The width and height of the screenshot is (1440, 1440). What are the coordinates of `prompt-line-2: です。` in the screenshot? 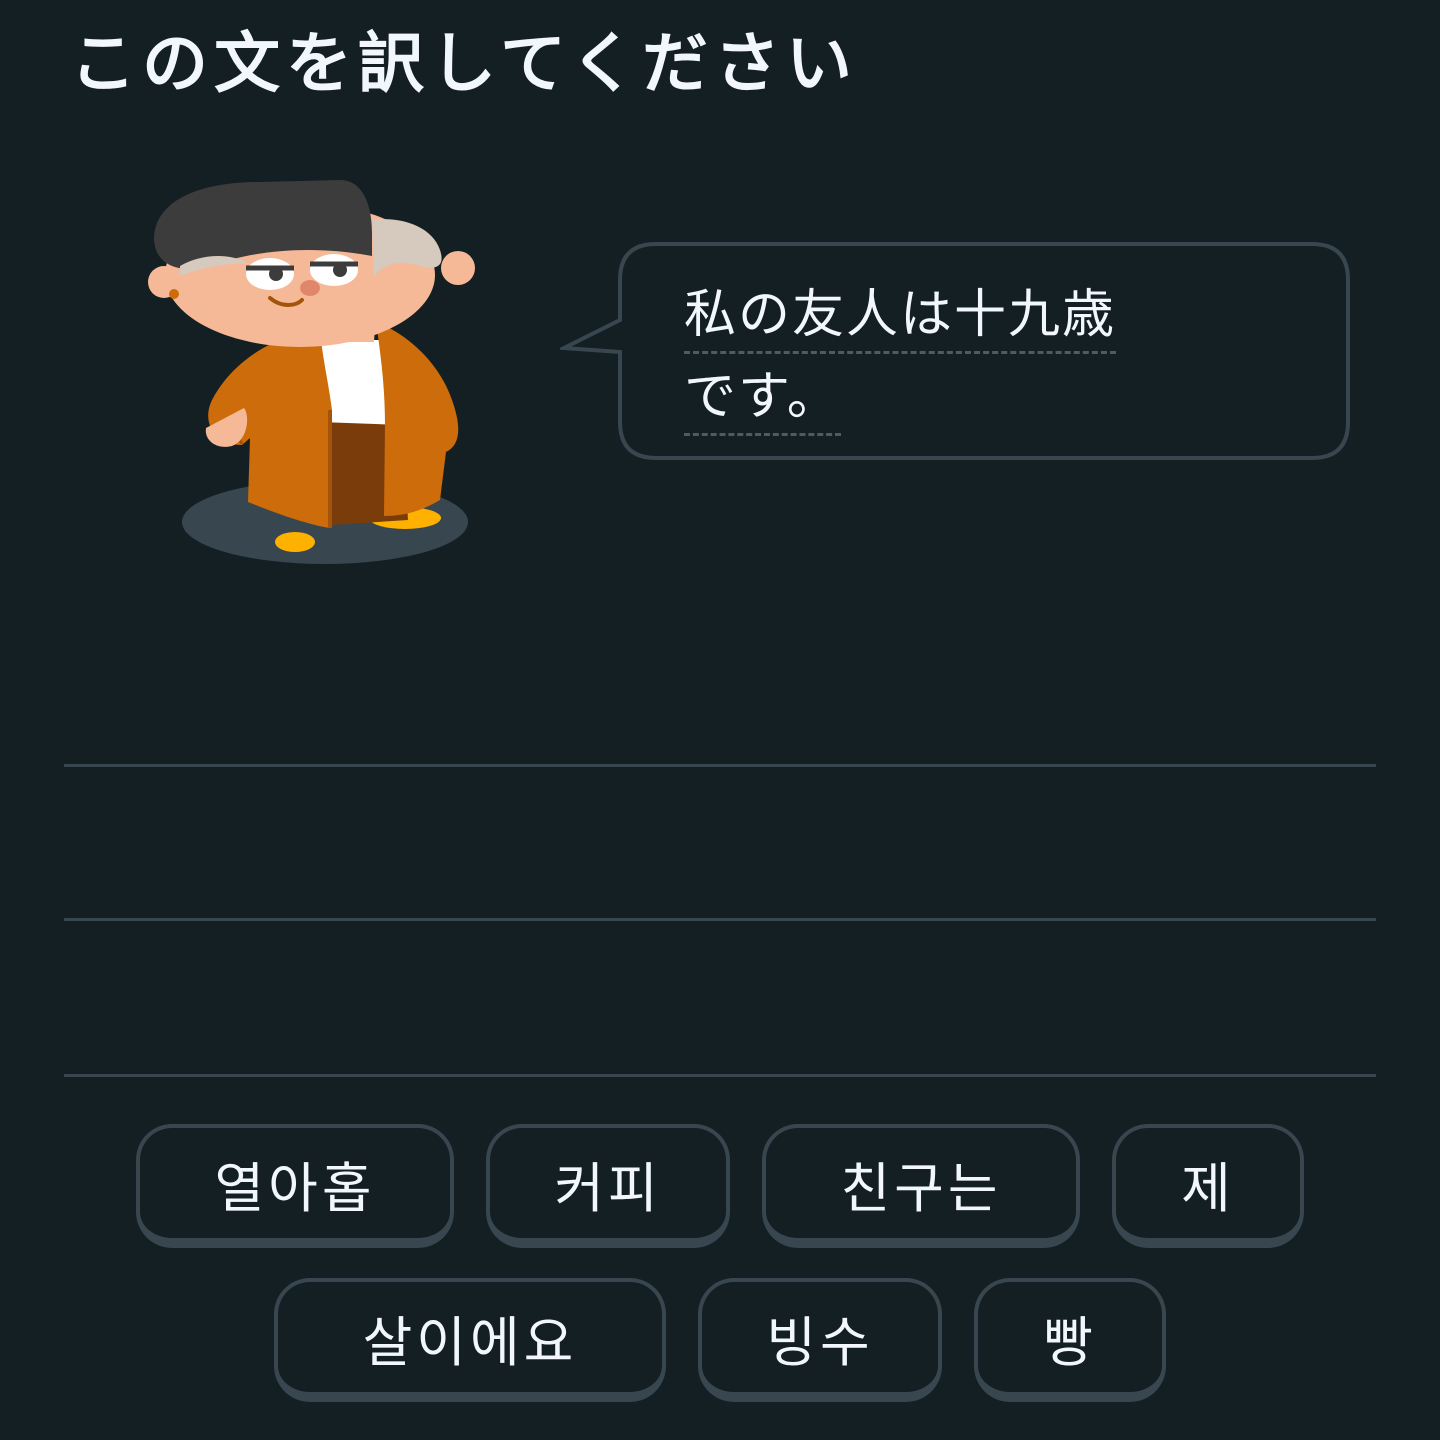 It's located at (762, 401).